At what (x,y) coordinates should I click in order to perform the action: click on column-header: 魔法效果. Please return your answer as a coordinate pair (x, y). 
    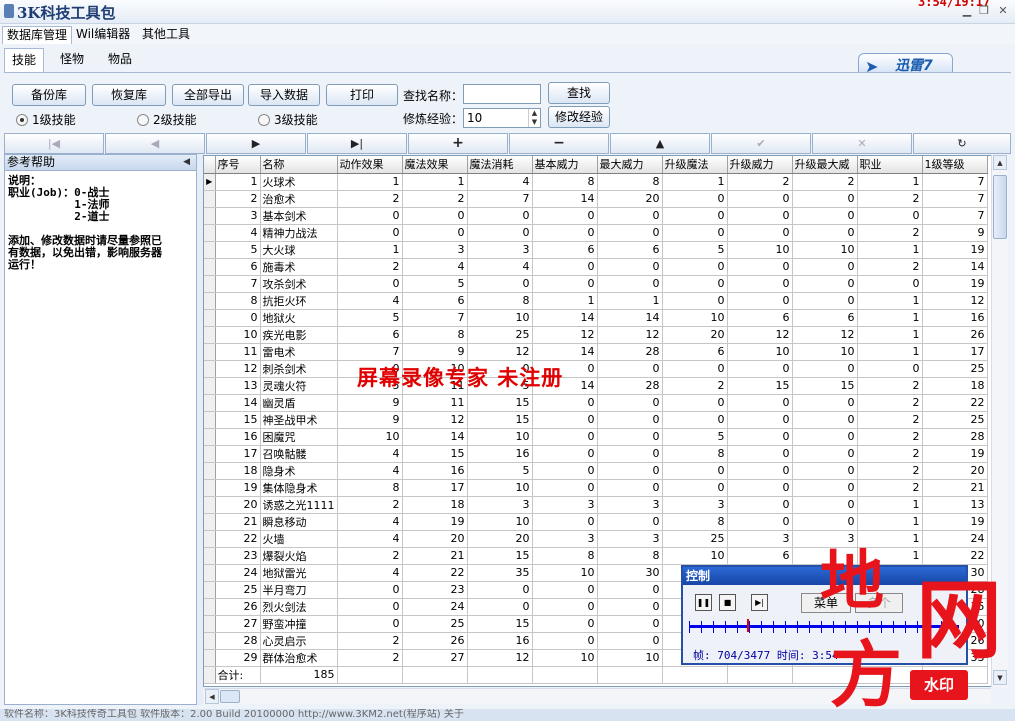
    Looking at the image, I should click on (435, 165).